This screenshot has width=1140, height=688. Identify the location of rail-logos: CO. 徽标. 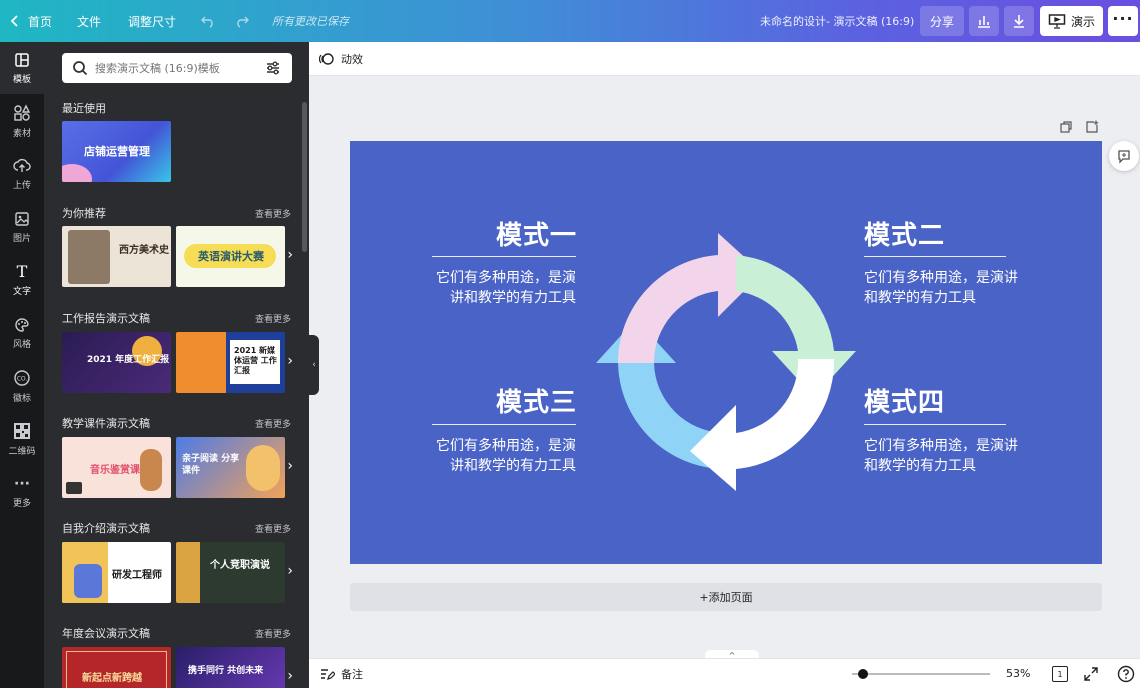
(22, 386).